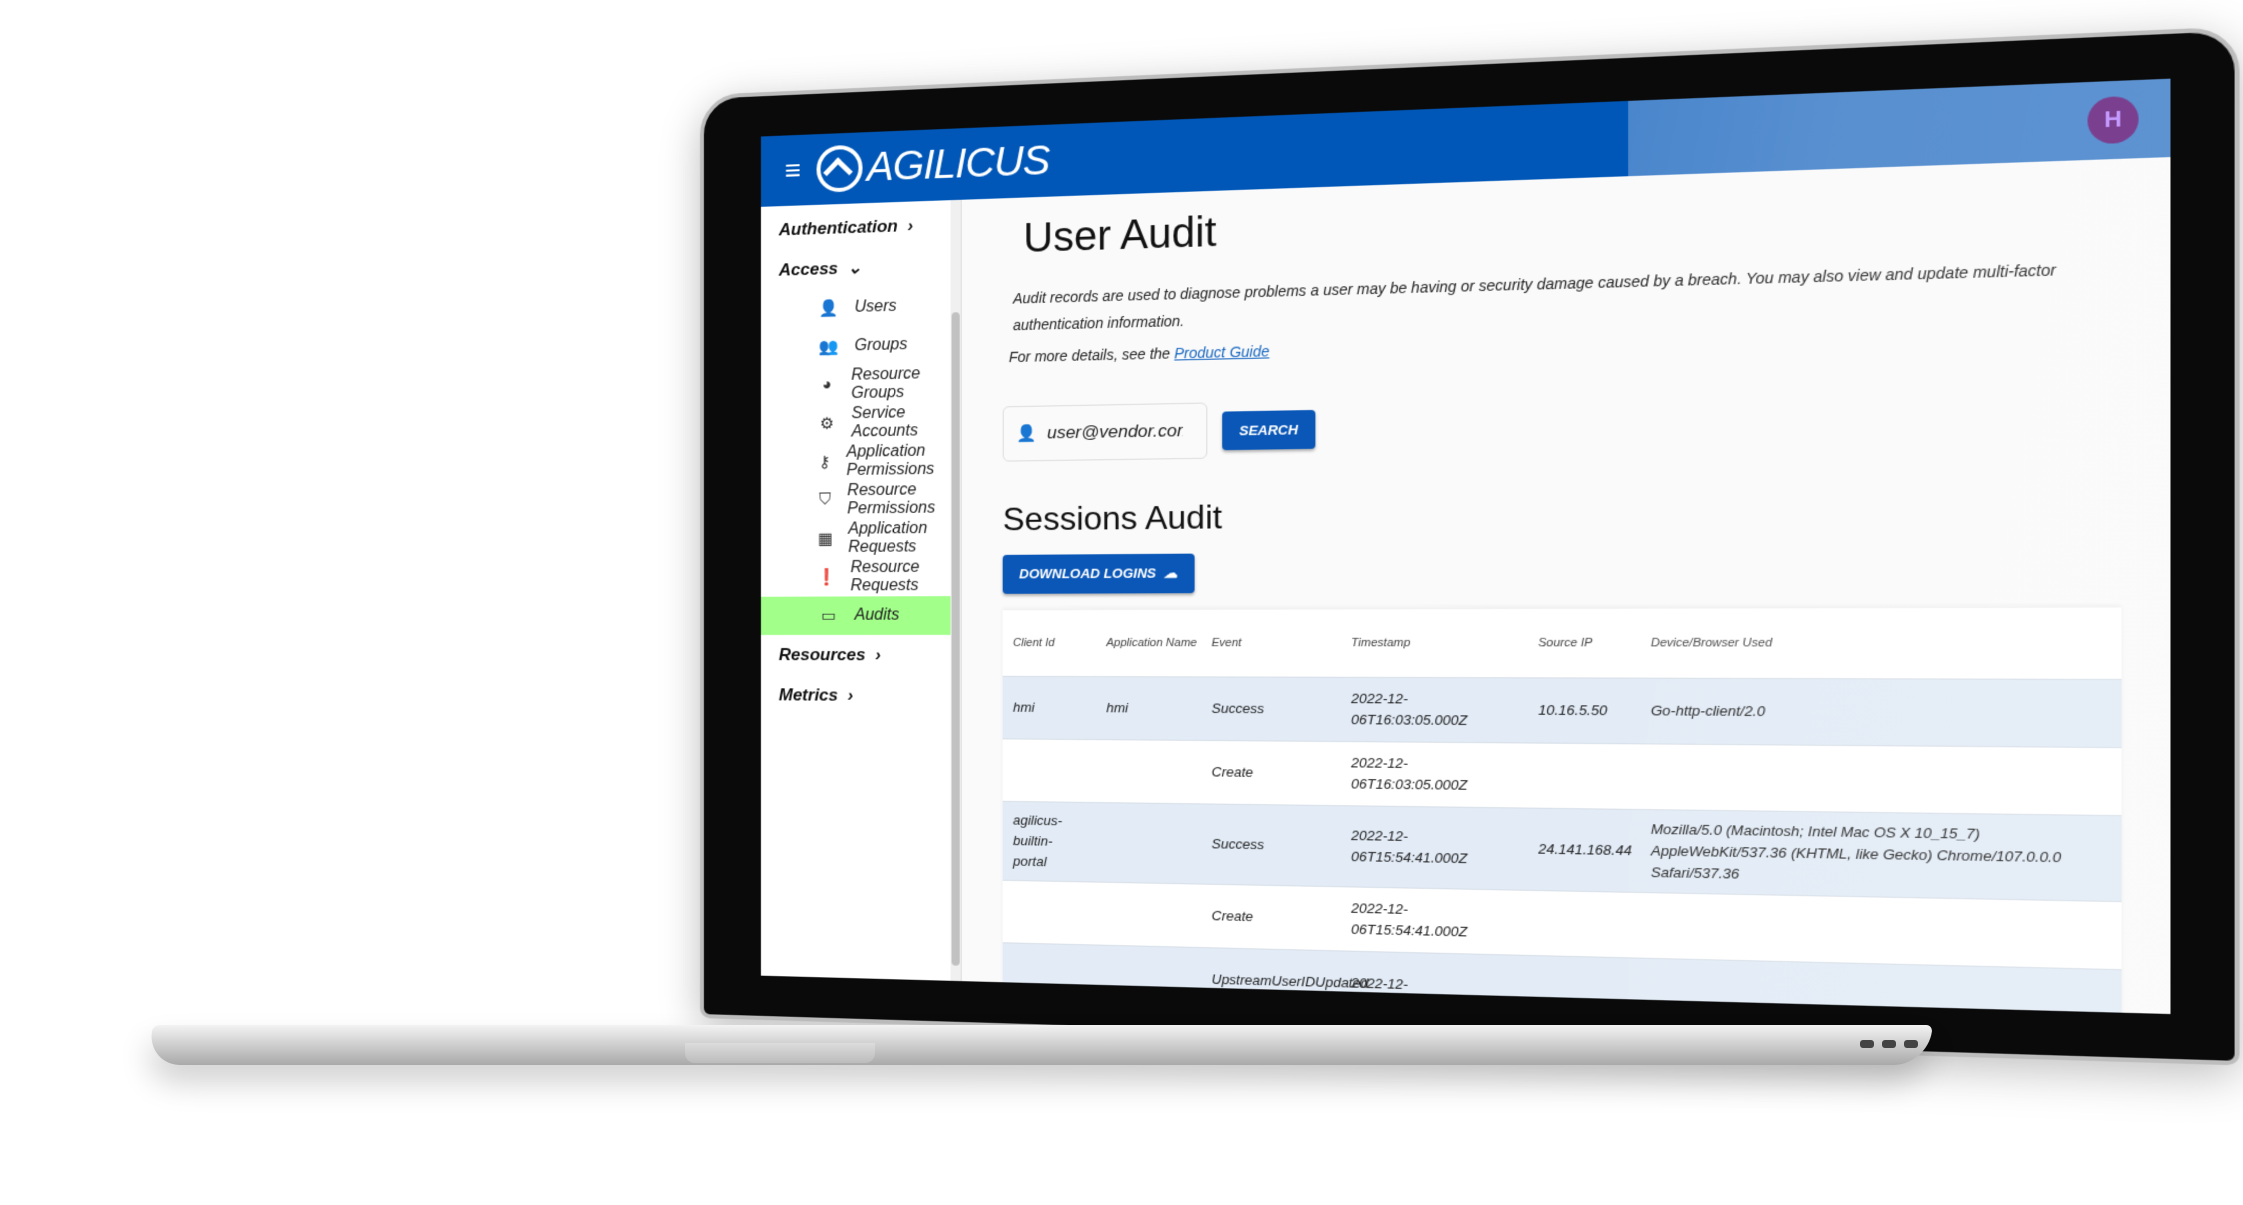  I want to click on sidebar-item-resource-requests: ❗ Resource Requests, so click(861, 577).